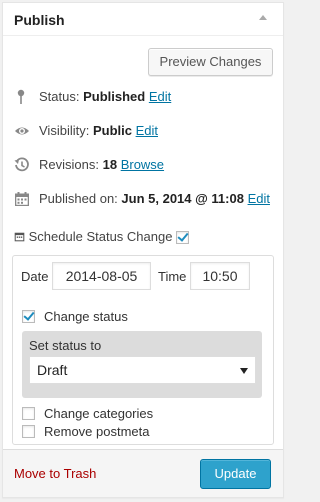  I want to click on update-button: Update, so click(235, 474).